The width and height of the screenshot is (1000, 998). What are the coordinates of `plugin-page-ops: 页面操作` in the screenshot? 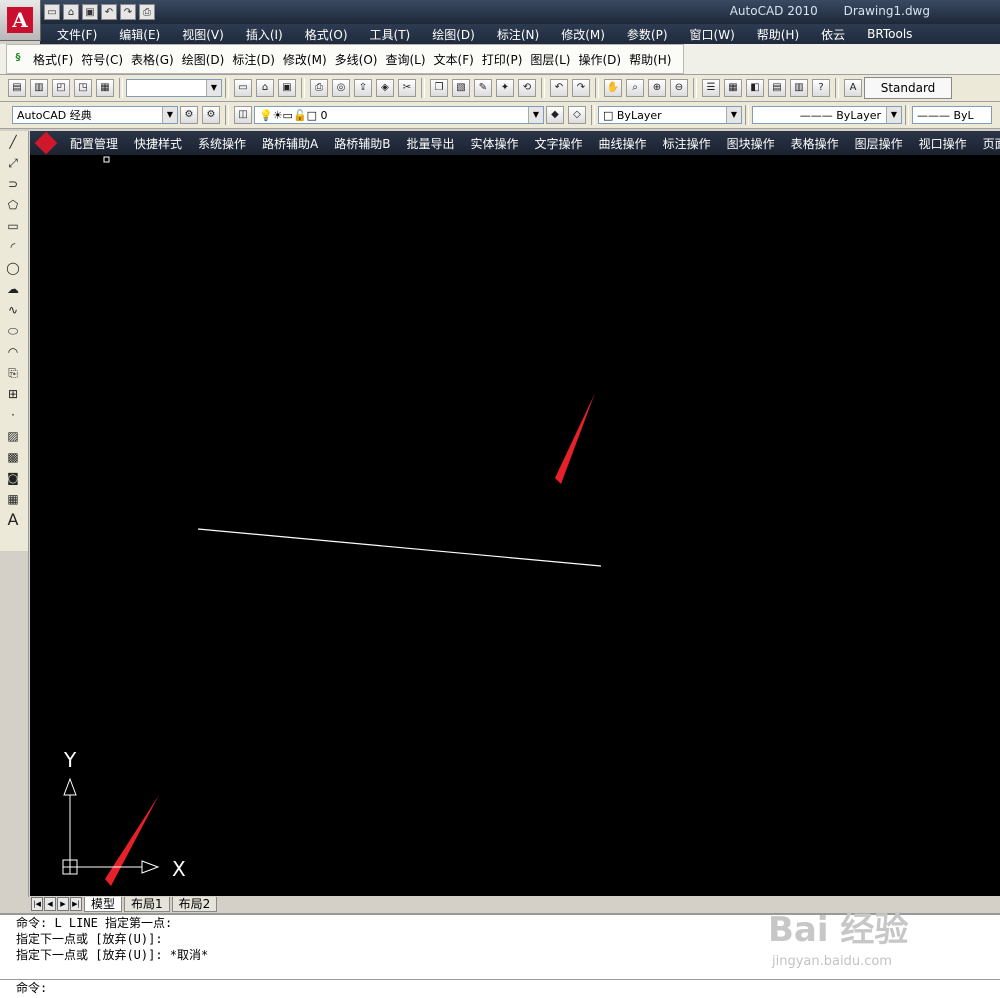 It's located at (987, 143).